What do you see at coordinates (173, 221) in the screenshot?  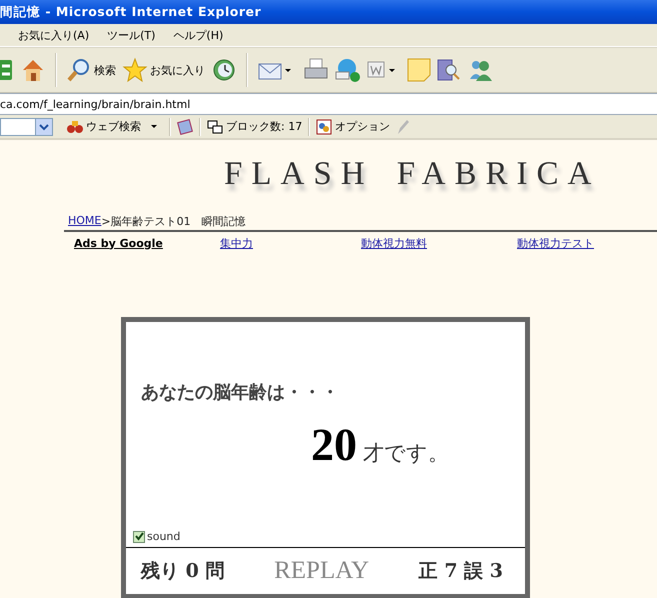 I see `breadcrumb-text: >脳年齢テスト01 瞬間記憶` at bounding box center [173, 221].